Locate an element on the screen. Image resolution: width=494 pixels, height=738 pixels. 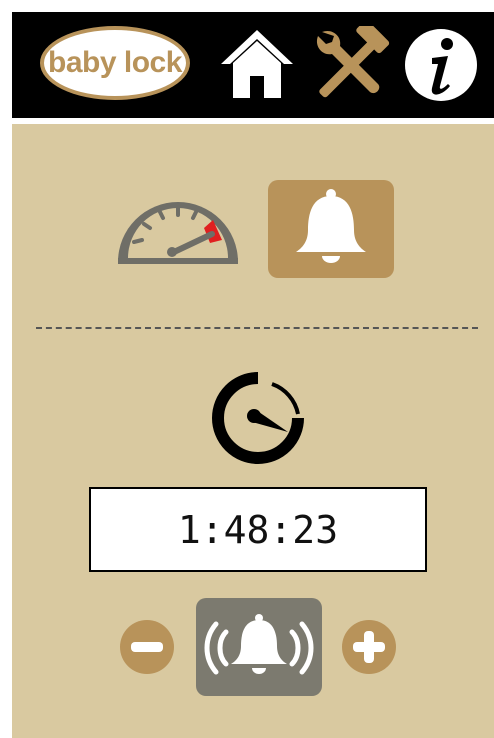
info-icon is located at coordinates (441, 65).